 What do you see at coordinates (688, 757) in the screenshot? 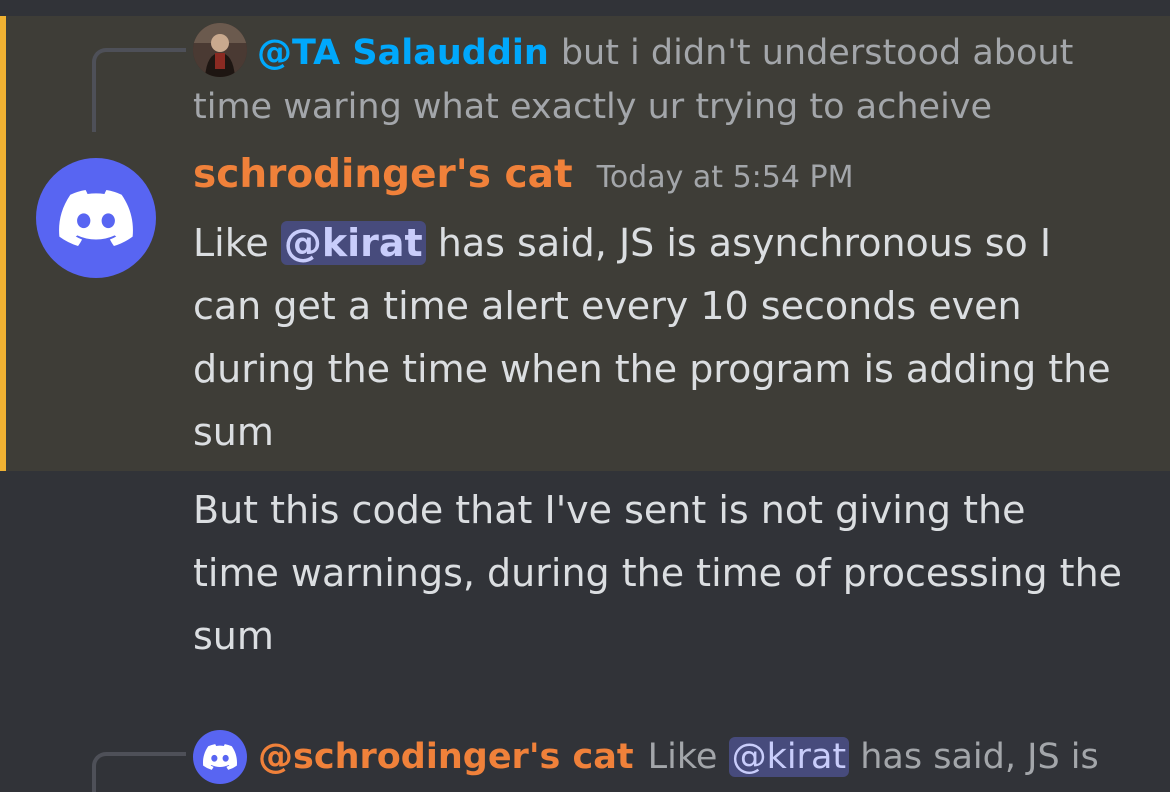
I see `next-reply-text-before: Like` at bounding box center [688, 757].